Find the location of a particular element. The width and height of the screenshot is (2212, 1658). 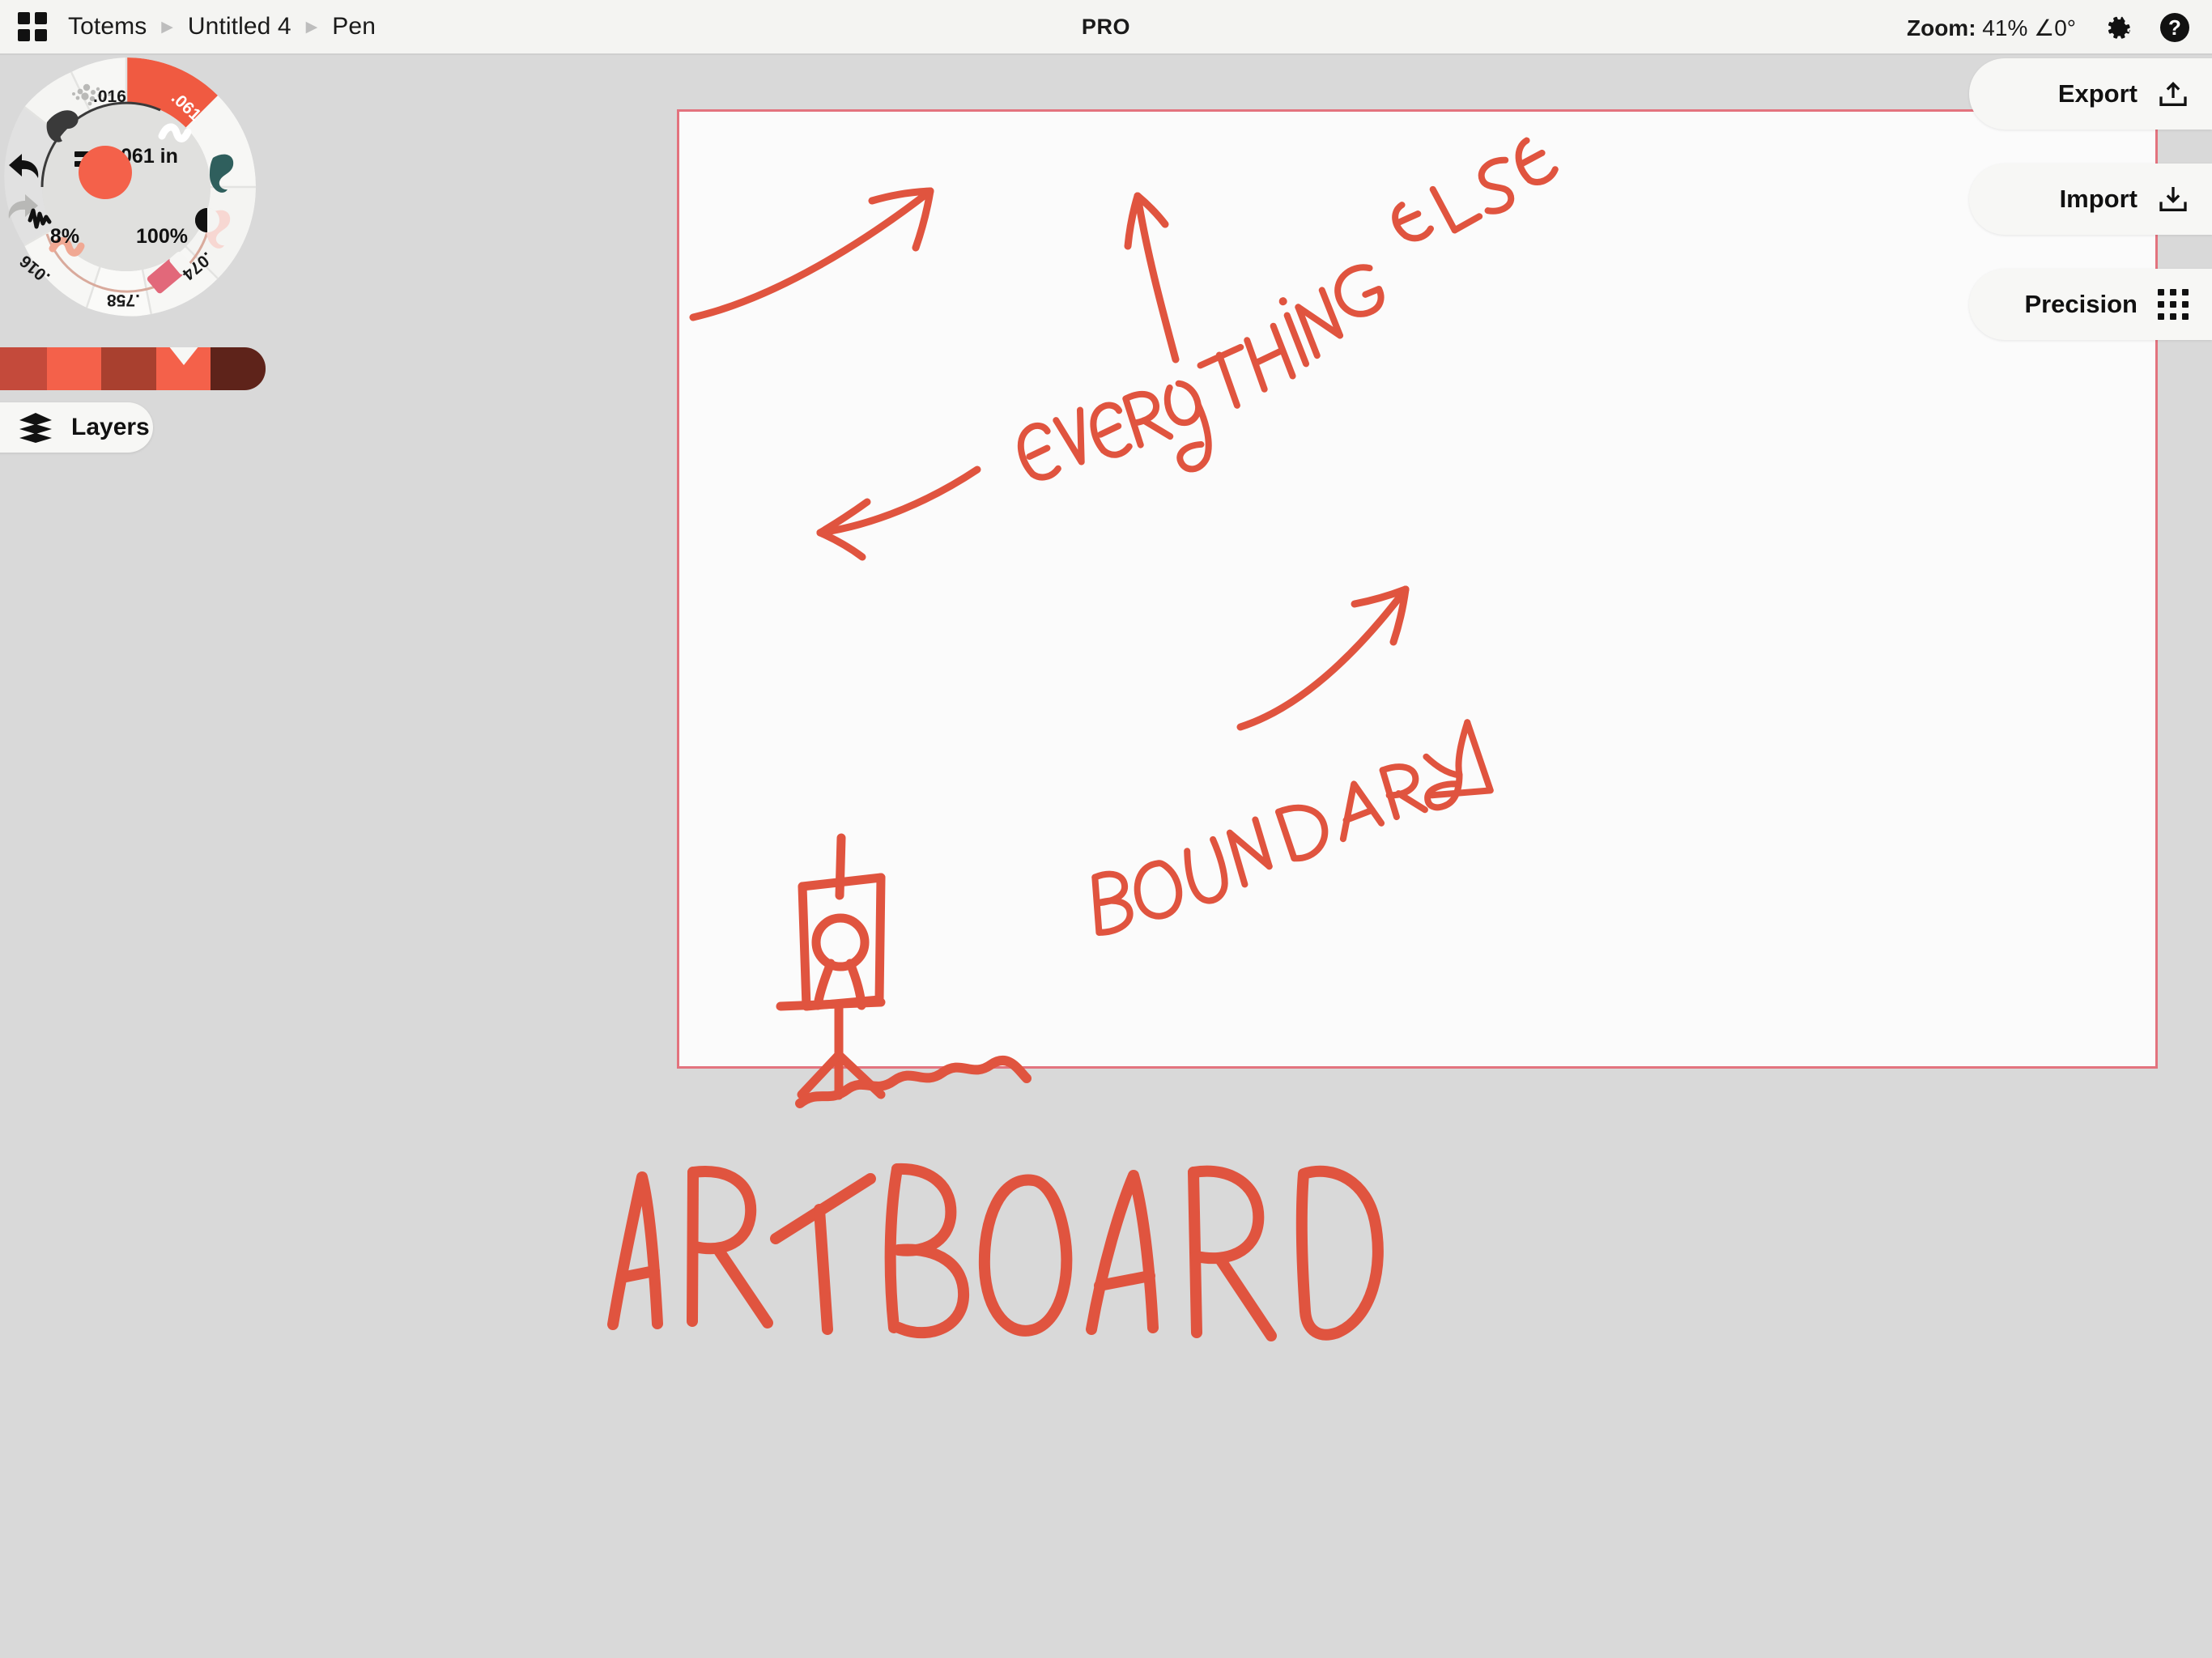

apps-grid-icon is located at coordinates (32, 26).